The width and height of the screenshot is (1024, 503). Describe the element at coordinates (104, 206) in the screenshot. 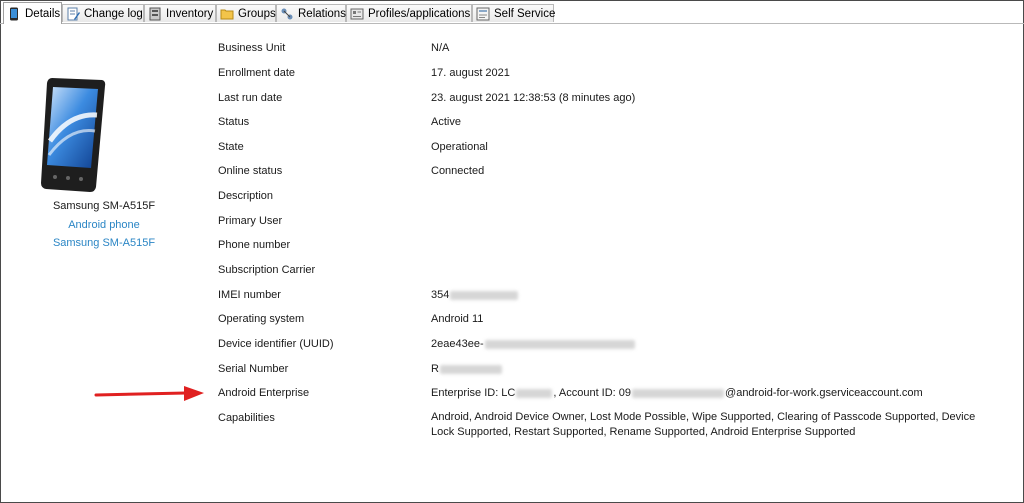

I see `device-name: Samsung SM-A515F` at that location.